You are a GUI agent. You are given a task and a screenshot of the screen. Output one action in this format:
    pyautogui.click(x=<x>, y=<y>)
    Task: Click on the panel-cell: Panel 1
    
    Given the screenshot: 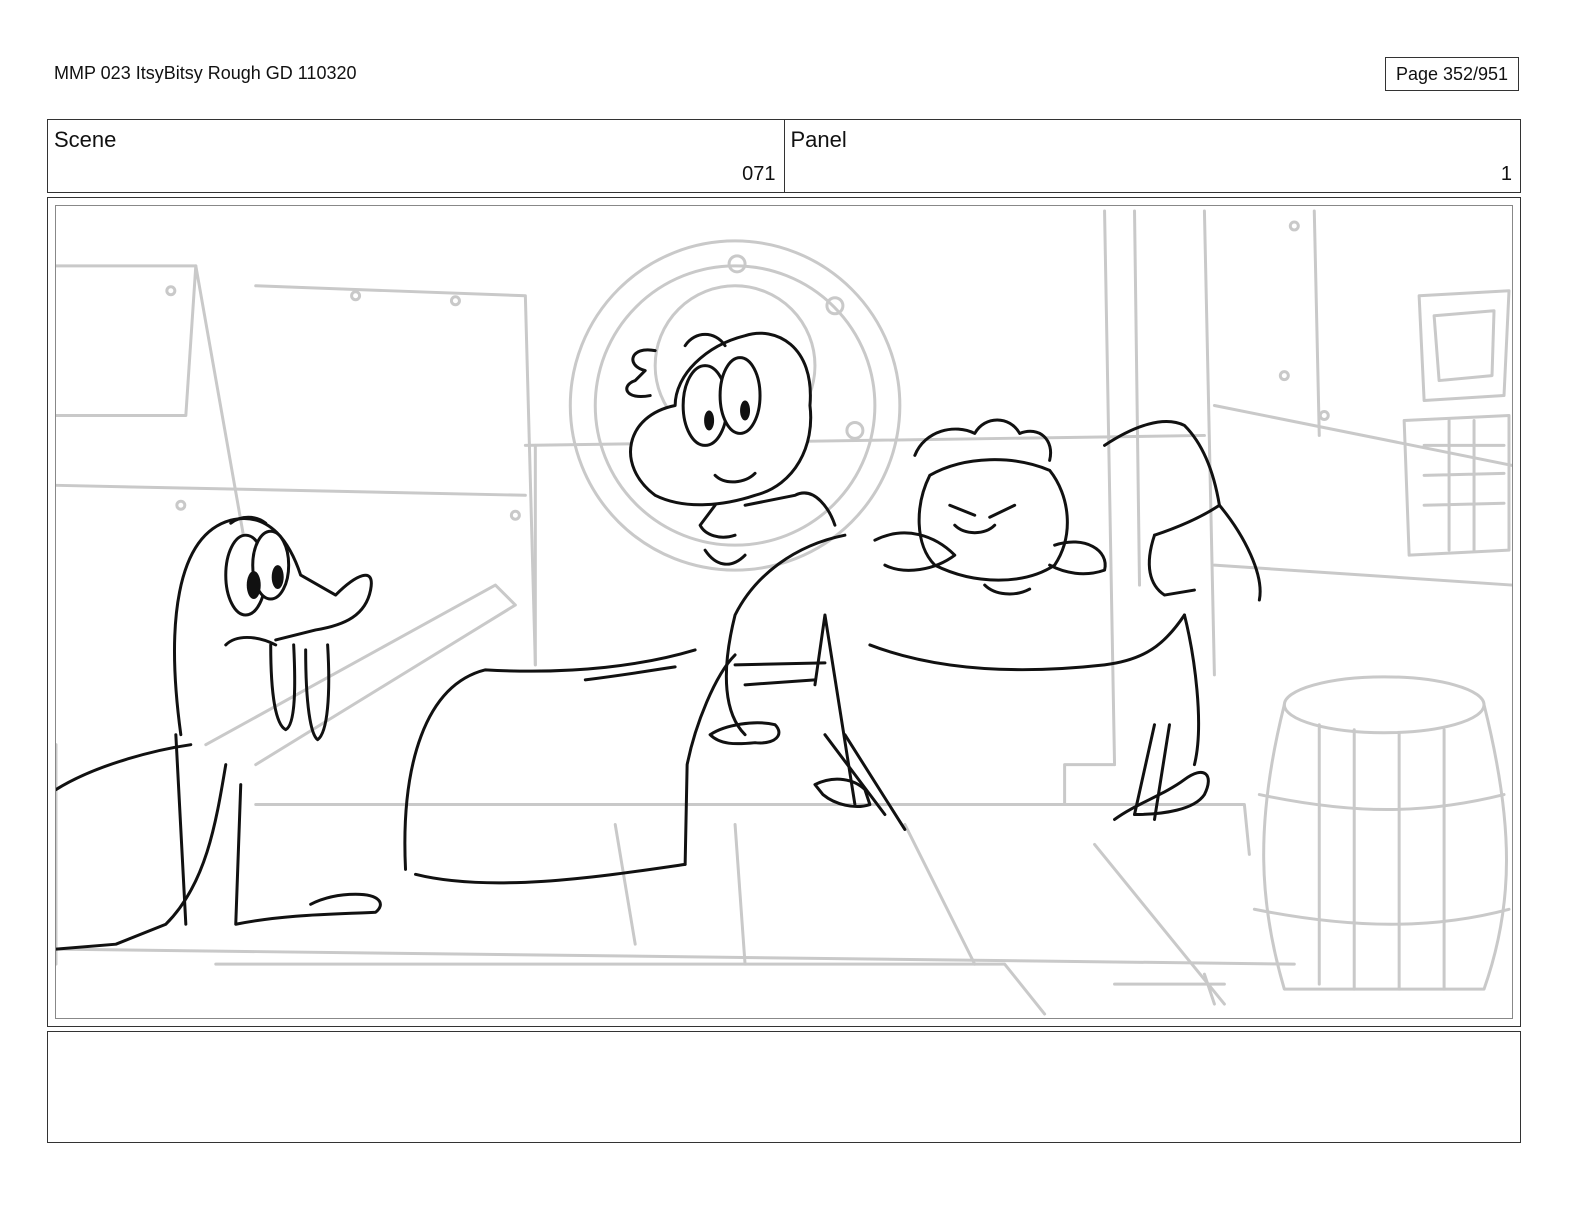 What is the action you would take?
    pyautogui.click(x=1152, y=156)
    